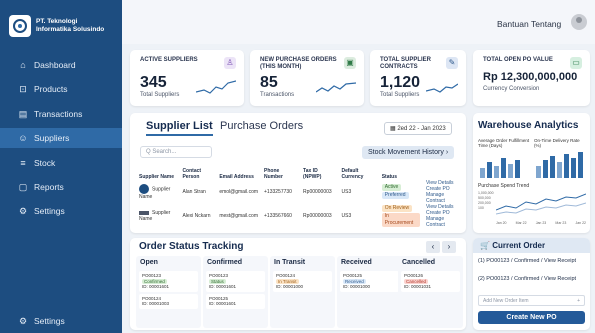 The image size is (595, 333). Describe the element at coordinates (419, 262) in the screenshot. I see `column-title: Cancelled` at that location.